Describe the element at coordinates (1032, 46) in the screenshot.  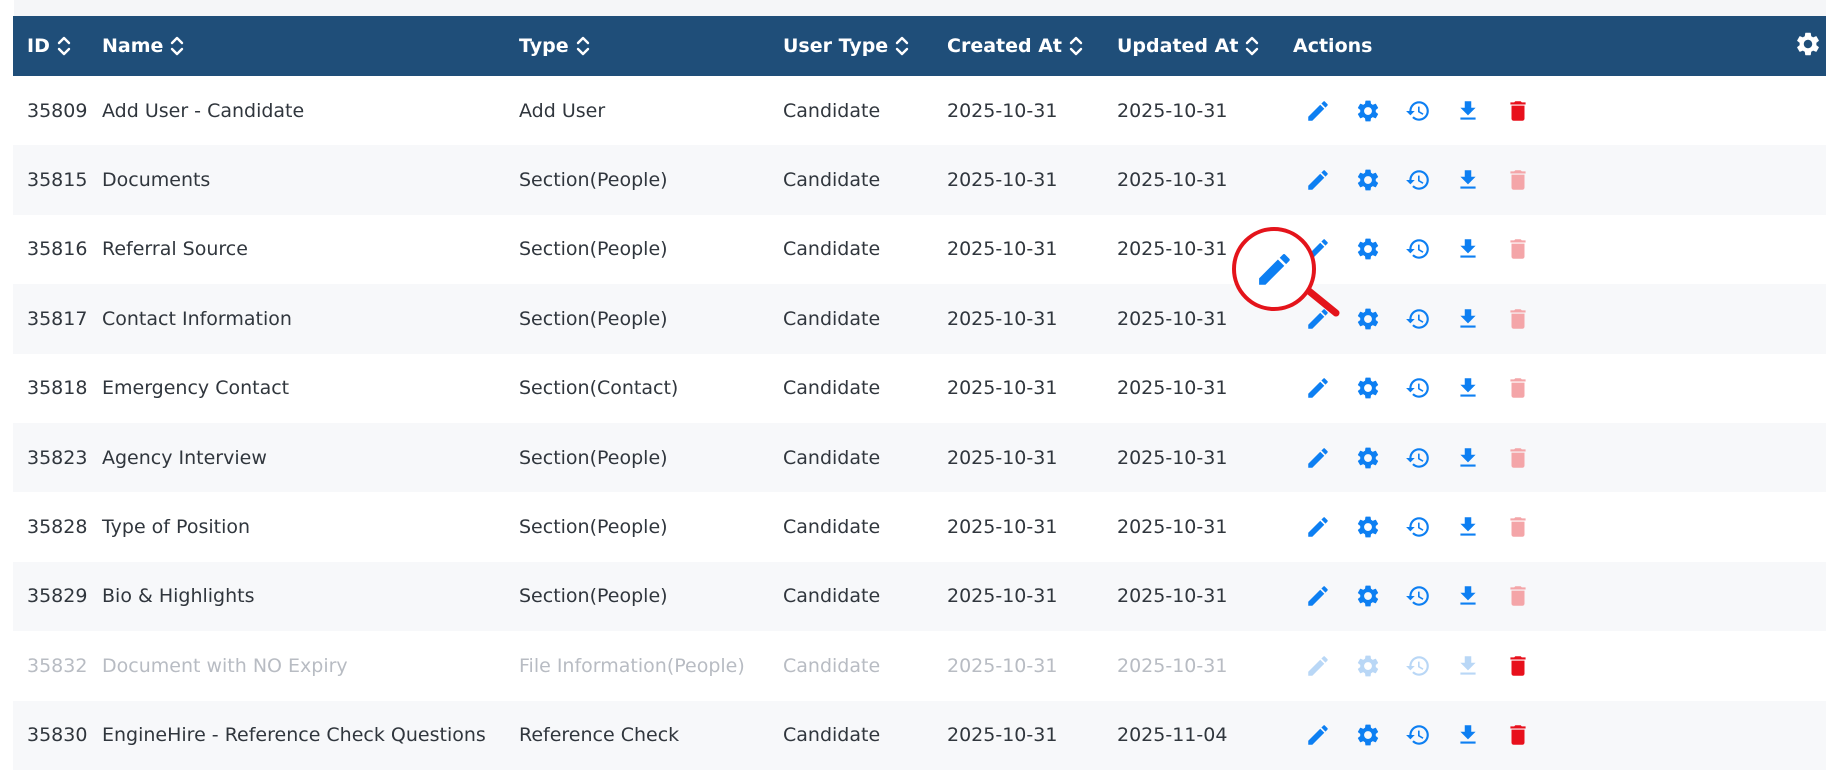
I see `header-created-at: Created At` at that location.